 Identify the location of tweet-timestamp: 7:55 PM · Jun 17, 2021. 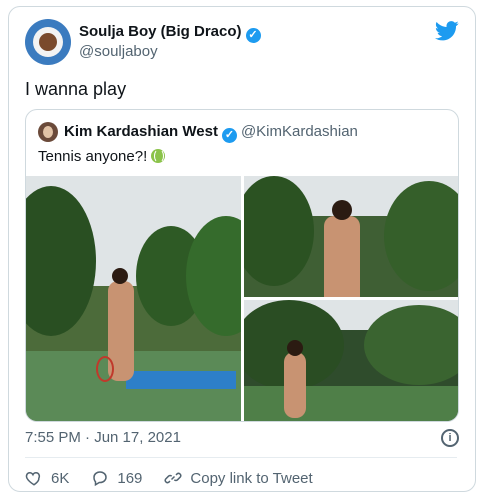
(103, 437).